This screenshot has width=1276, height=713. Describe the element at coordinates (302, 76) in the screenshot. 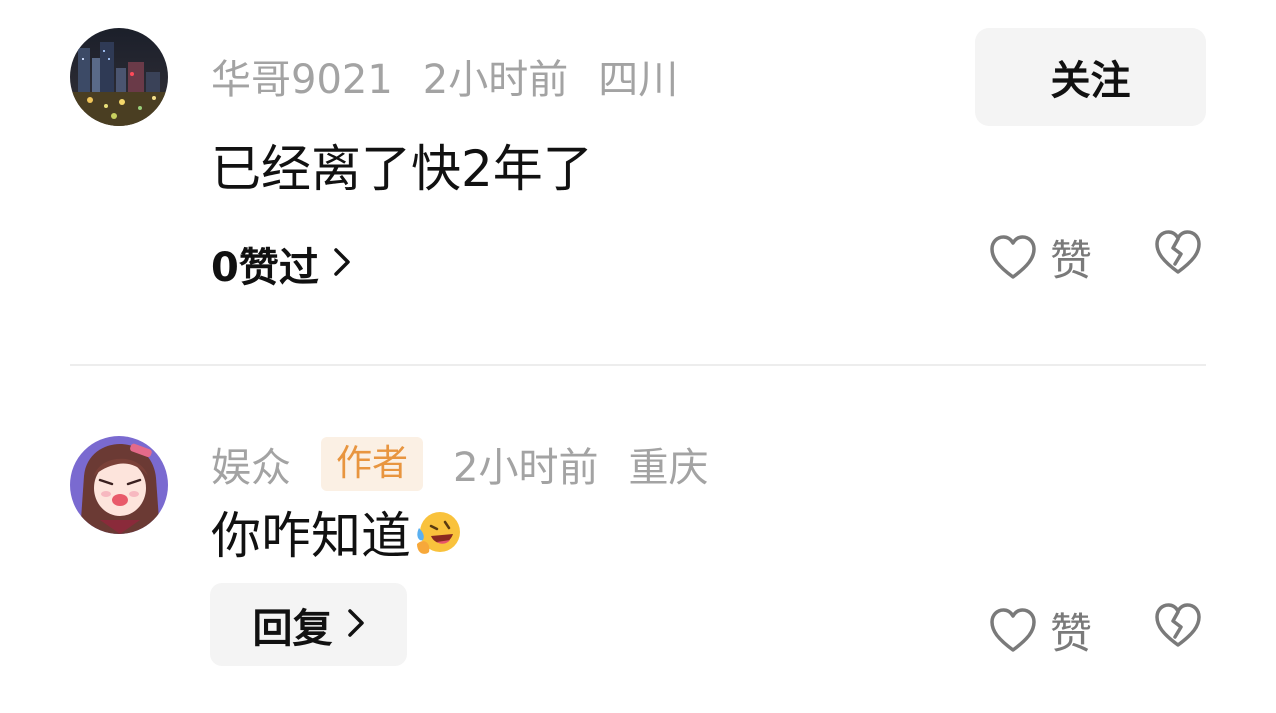

I see `username: 华哥9021` at that location.